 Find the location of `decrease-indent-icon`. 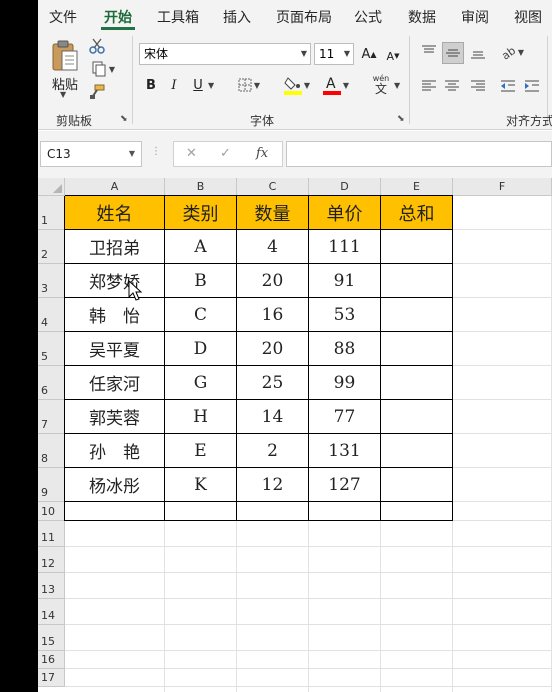

decrease-indent-icon is located at coordinates (508, 86).